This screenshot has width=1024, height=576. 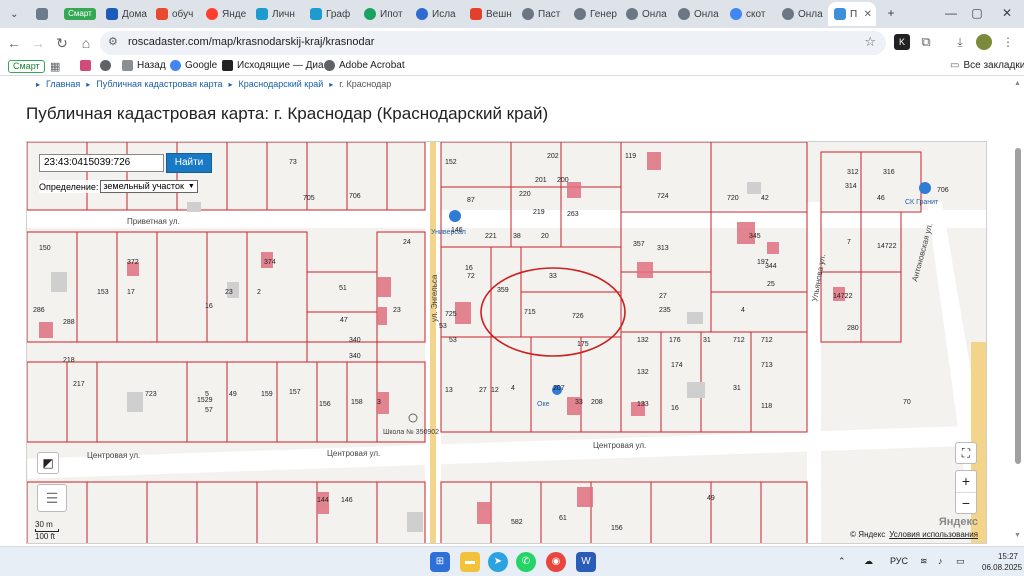 What do you see at coordinates (665, 310) in the screenshot?
I see `parcel-number: 235` at bounding box center [665, 310].